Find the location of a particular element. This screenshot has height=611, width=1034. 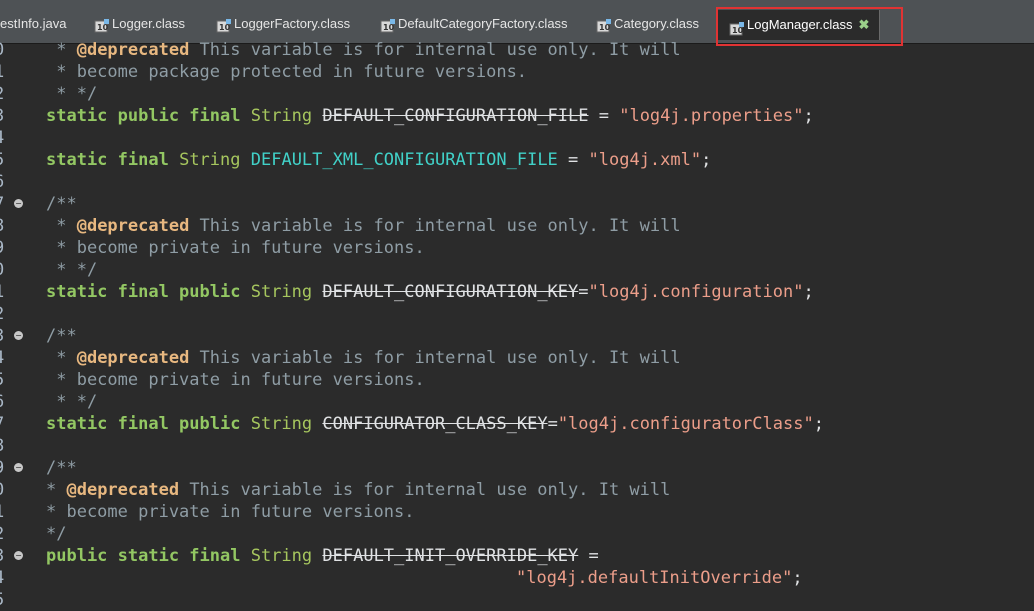

tab-label: LoggerFactory.class is located at coordinates (292, 23).